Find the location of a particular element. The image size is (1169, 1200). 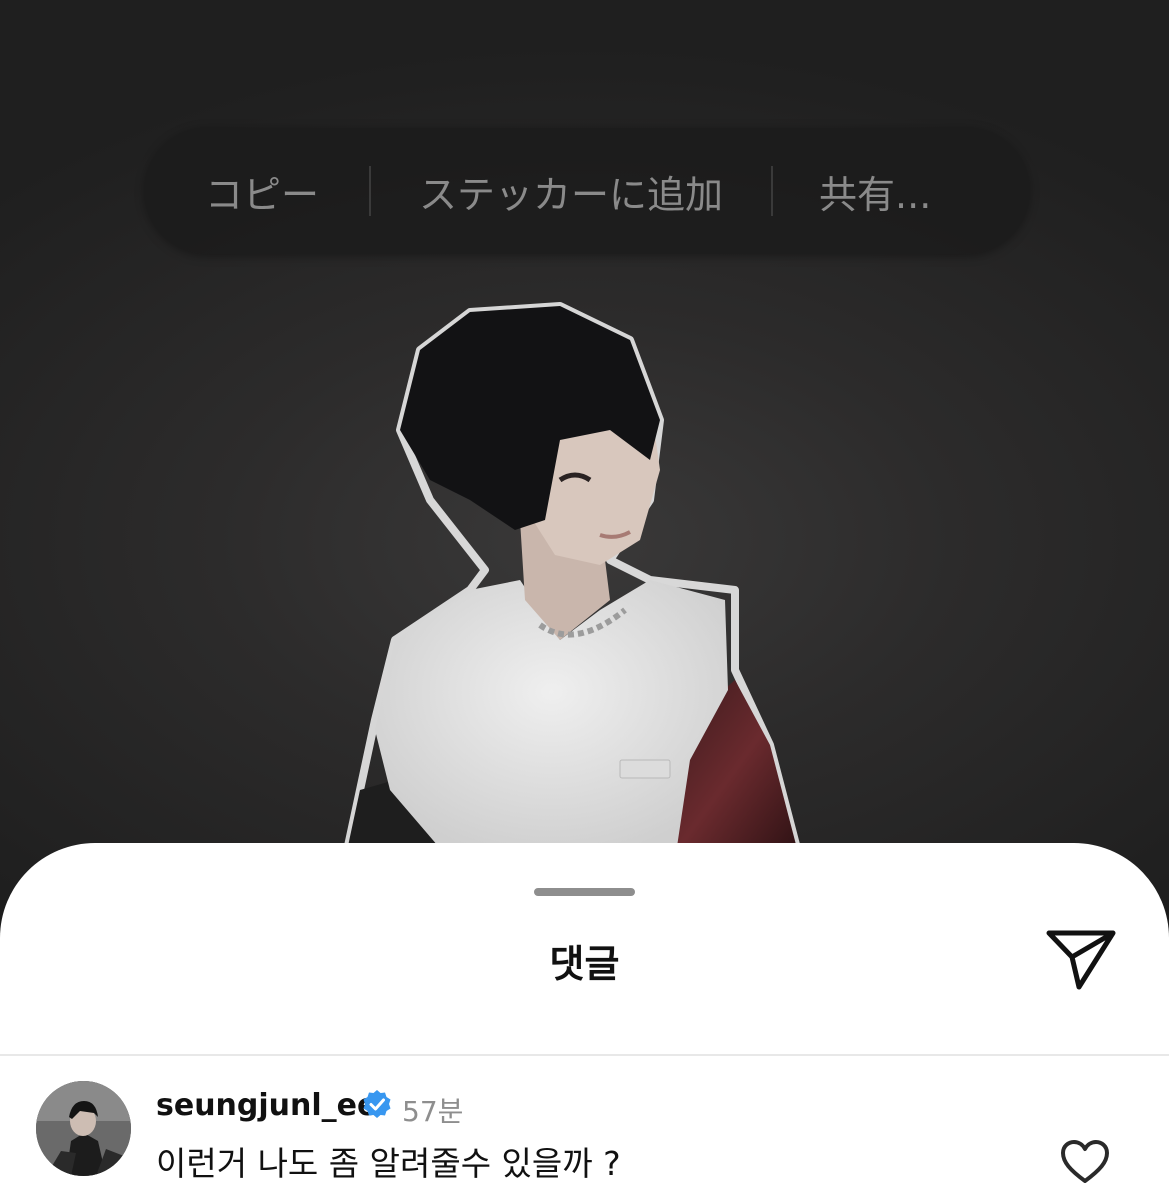

cropped-text-fragment is located at coordinates (216, 1197).